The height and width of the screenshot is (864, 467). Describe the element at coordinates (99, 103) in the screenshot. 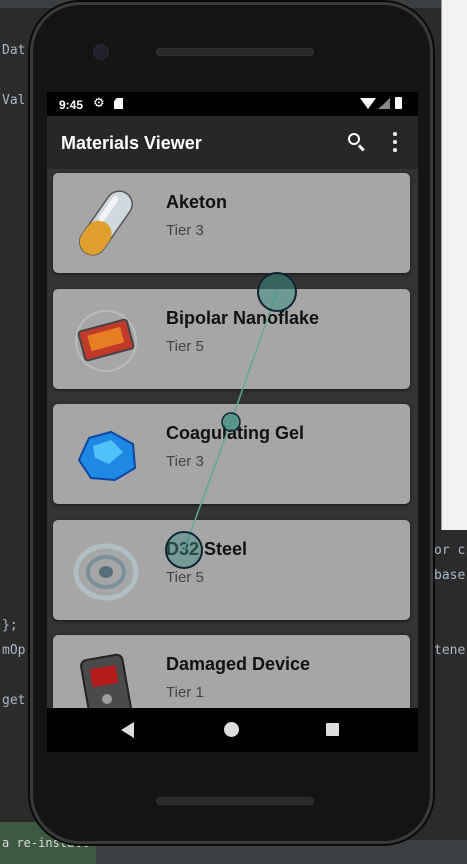

I see `gear-icon: ⚙` at that location.